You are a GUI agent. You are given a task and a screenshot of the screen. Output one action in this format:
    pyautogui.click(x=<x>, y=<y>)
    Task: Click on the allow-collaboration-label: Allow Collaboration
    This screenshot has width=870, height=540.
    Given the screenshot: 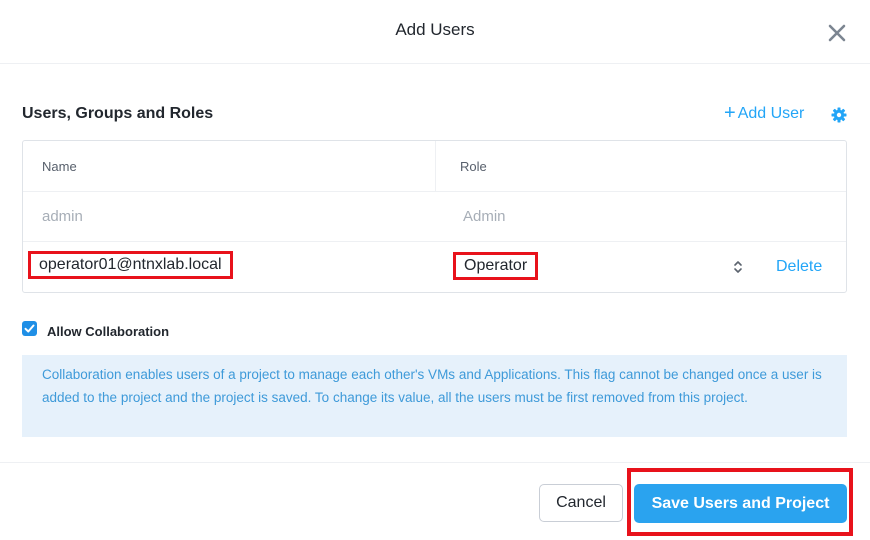 What is the action you would take?
    pyautogui.click(x=108, y=331)
    